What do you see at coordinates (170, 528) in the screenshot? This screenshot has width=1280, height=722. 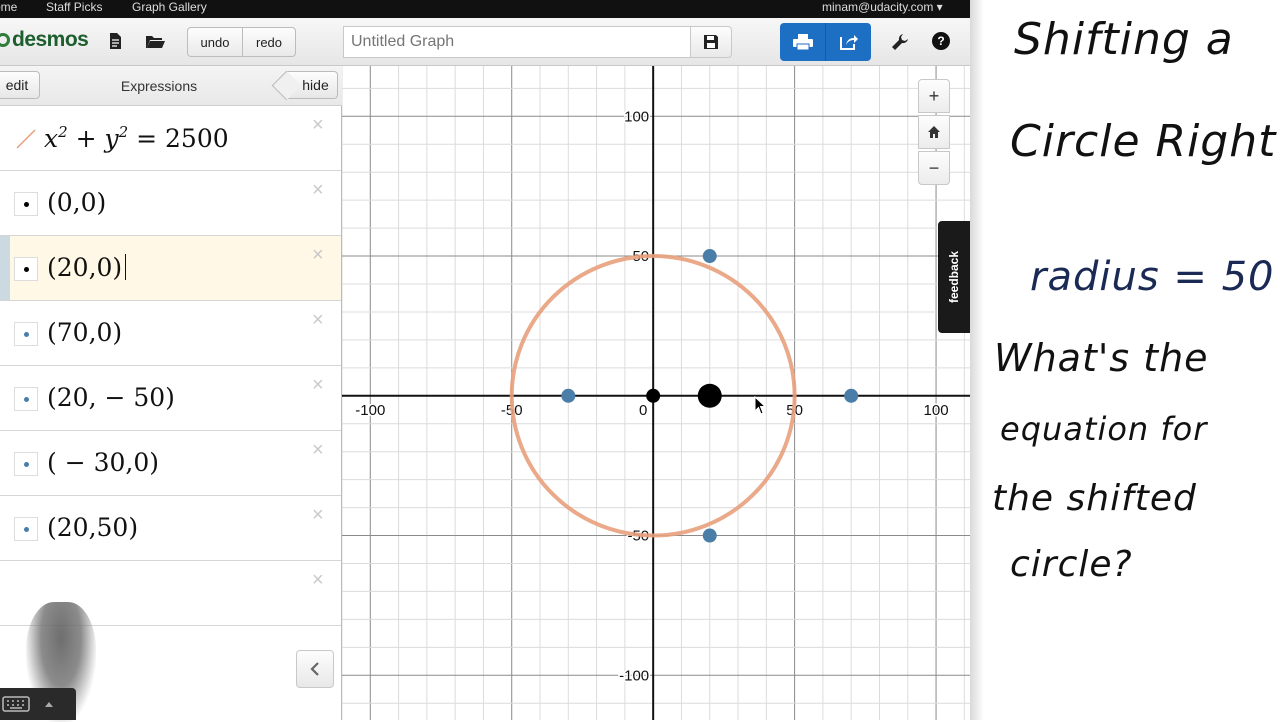 I see `expression-row-point: (20,50) ×` at bounding box center [170, 528].